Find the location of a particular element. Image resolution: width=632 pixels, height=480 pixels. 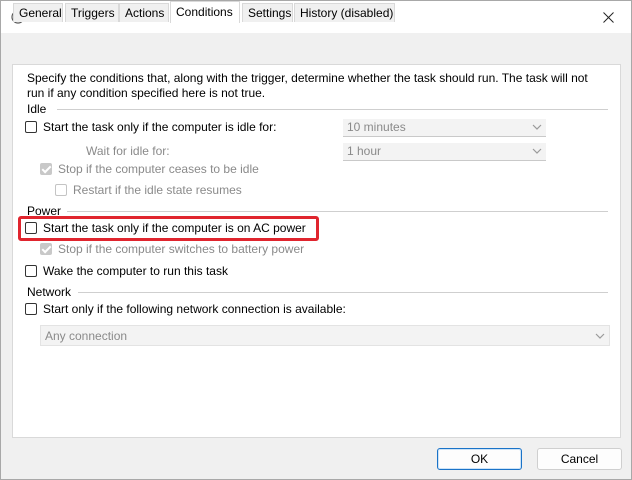

network-connection-select: Any connection is located at coordinates (325, 335).